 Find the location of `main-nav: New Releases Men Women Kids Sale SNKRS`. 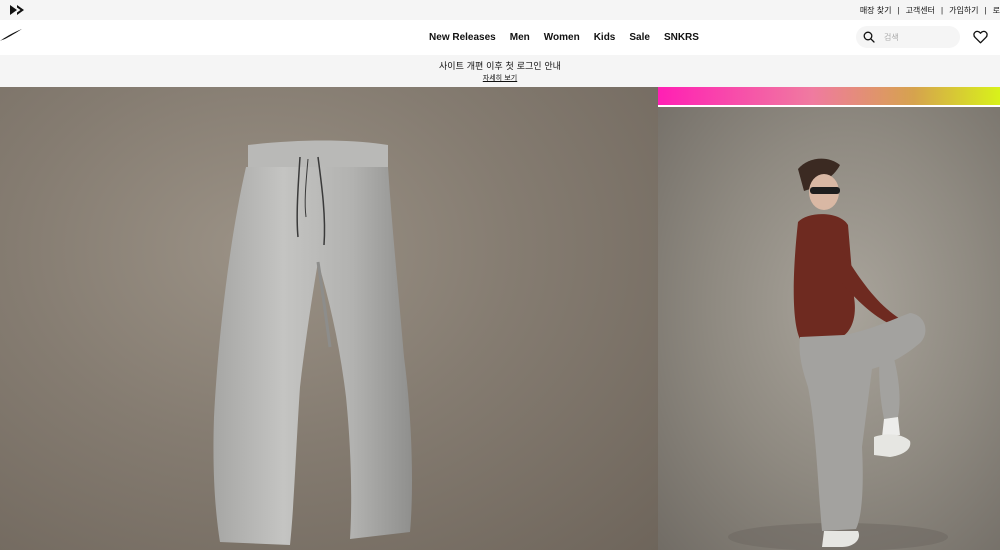

main-nav: New Releases Men Women Kids Sale SNKRS is located at coordinates (500, 37).